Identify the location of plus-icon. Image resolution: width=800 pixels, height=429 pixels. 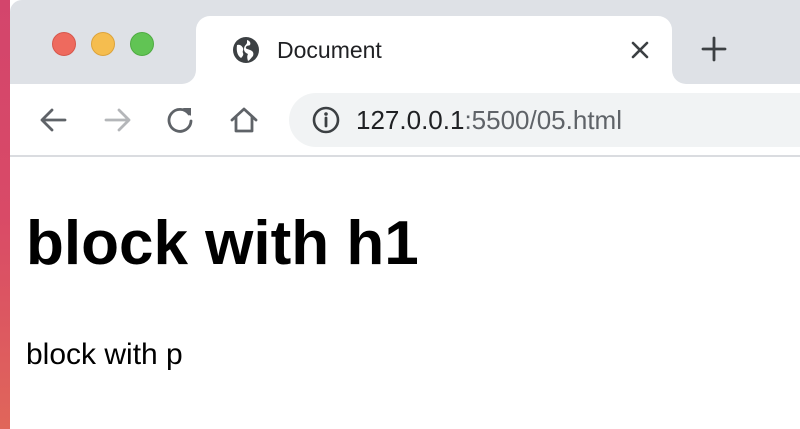
(714, 49).